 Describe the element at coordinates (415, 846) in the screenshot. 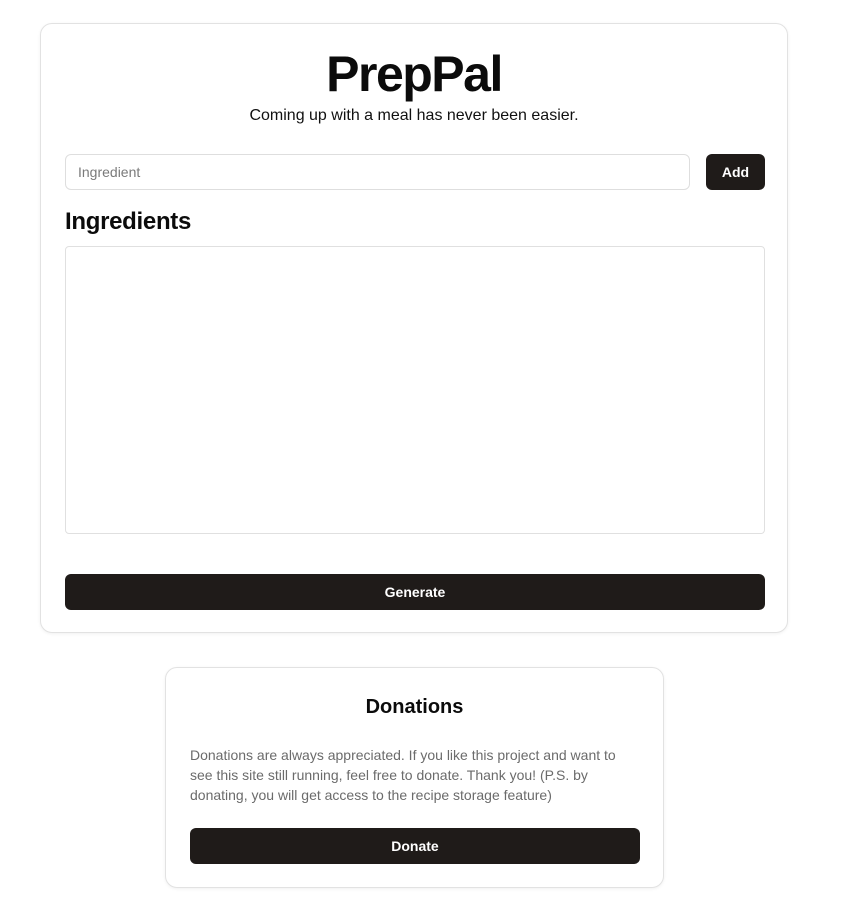

I see `donate-button: Donate` at that location.